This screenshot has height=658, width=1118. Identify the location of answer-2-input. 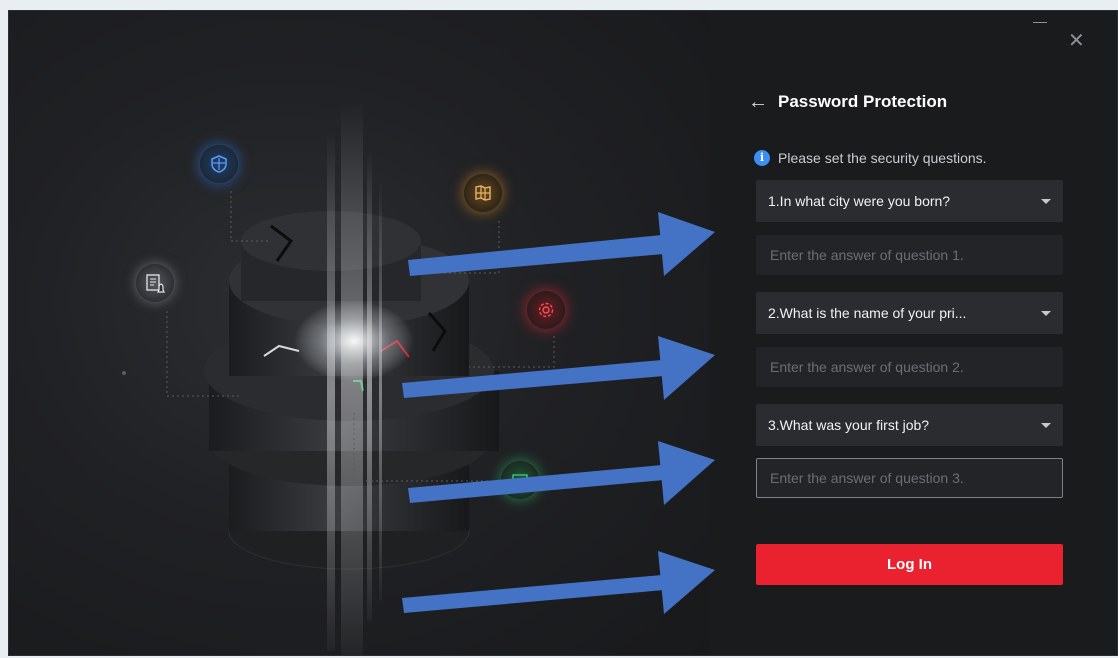
(909, 367).